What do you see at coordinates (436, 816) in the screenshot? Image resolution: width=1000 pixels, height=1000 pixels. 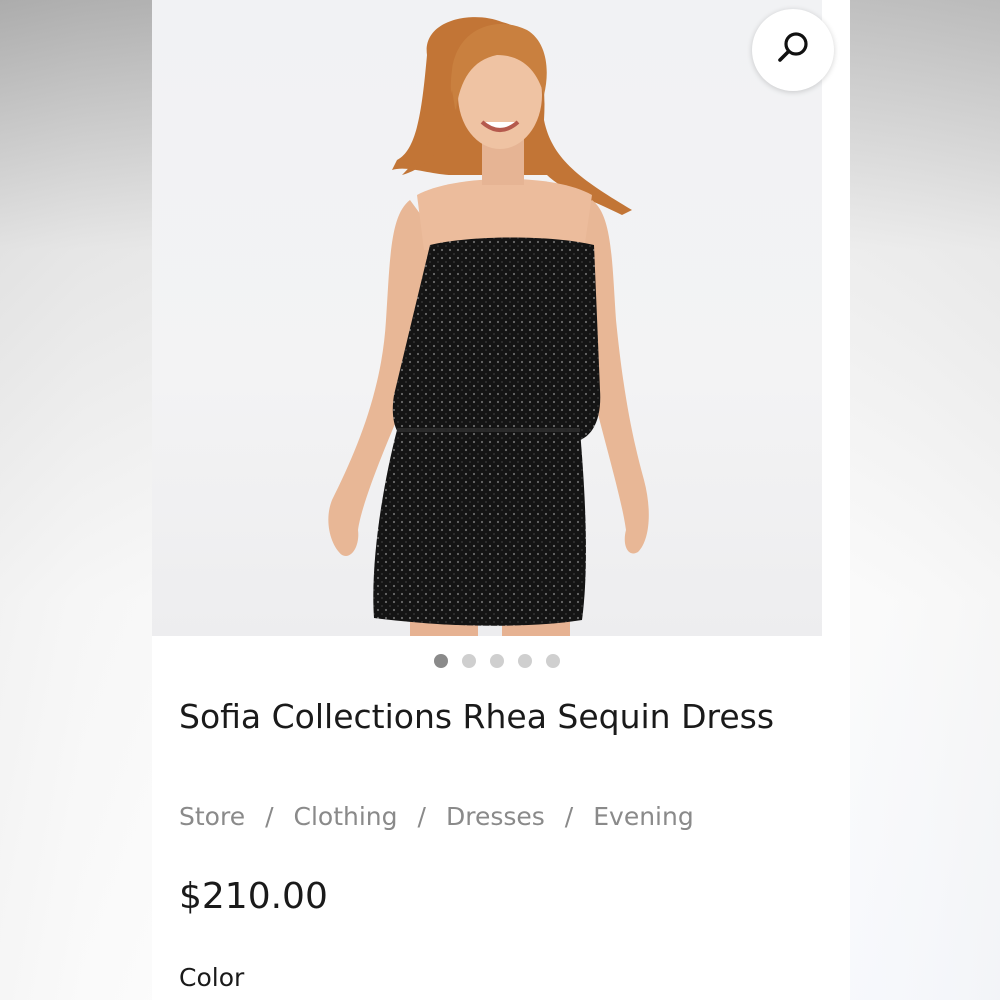 I see `breadcrumb: Store / Clothing / Dresses / Evening` at bounding box center [436, 816].